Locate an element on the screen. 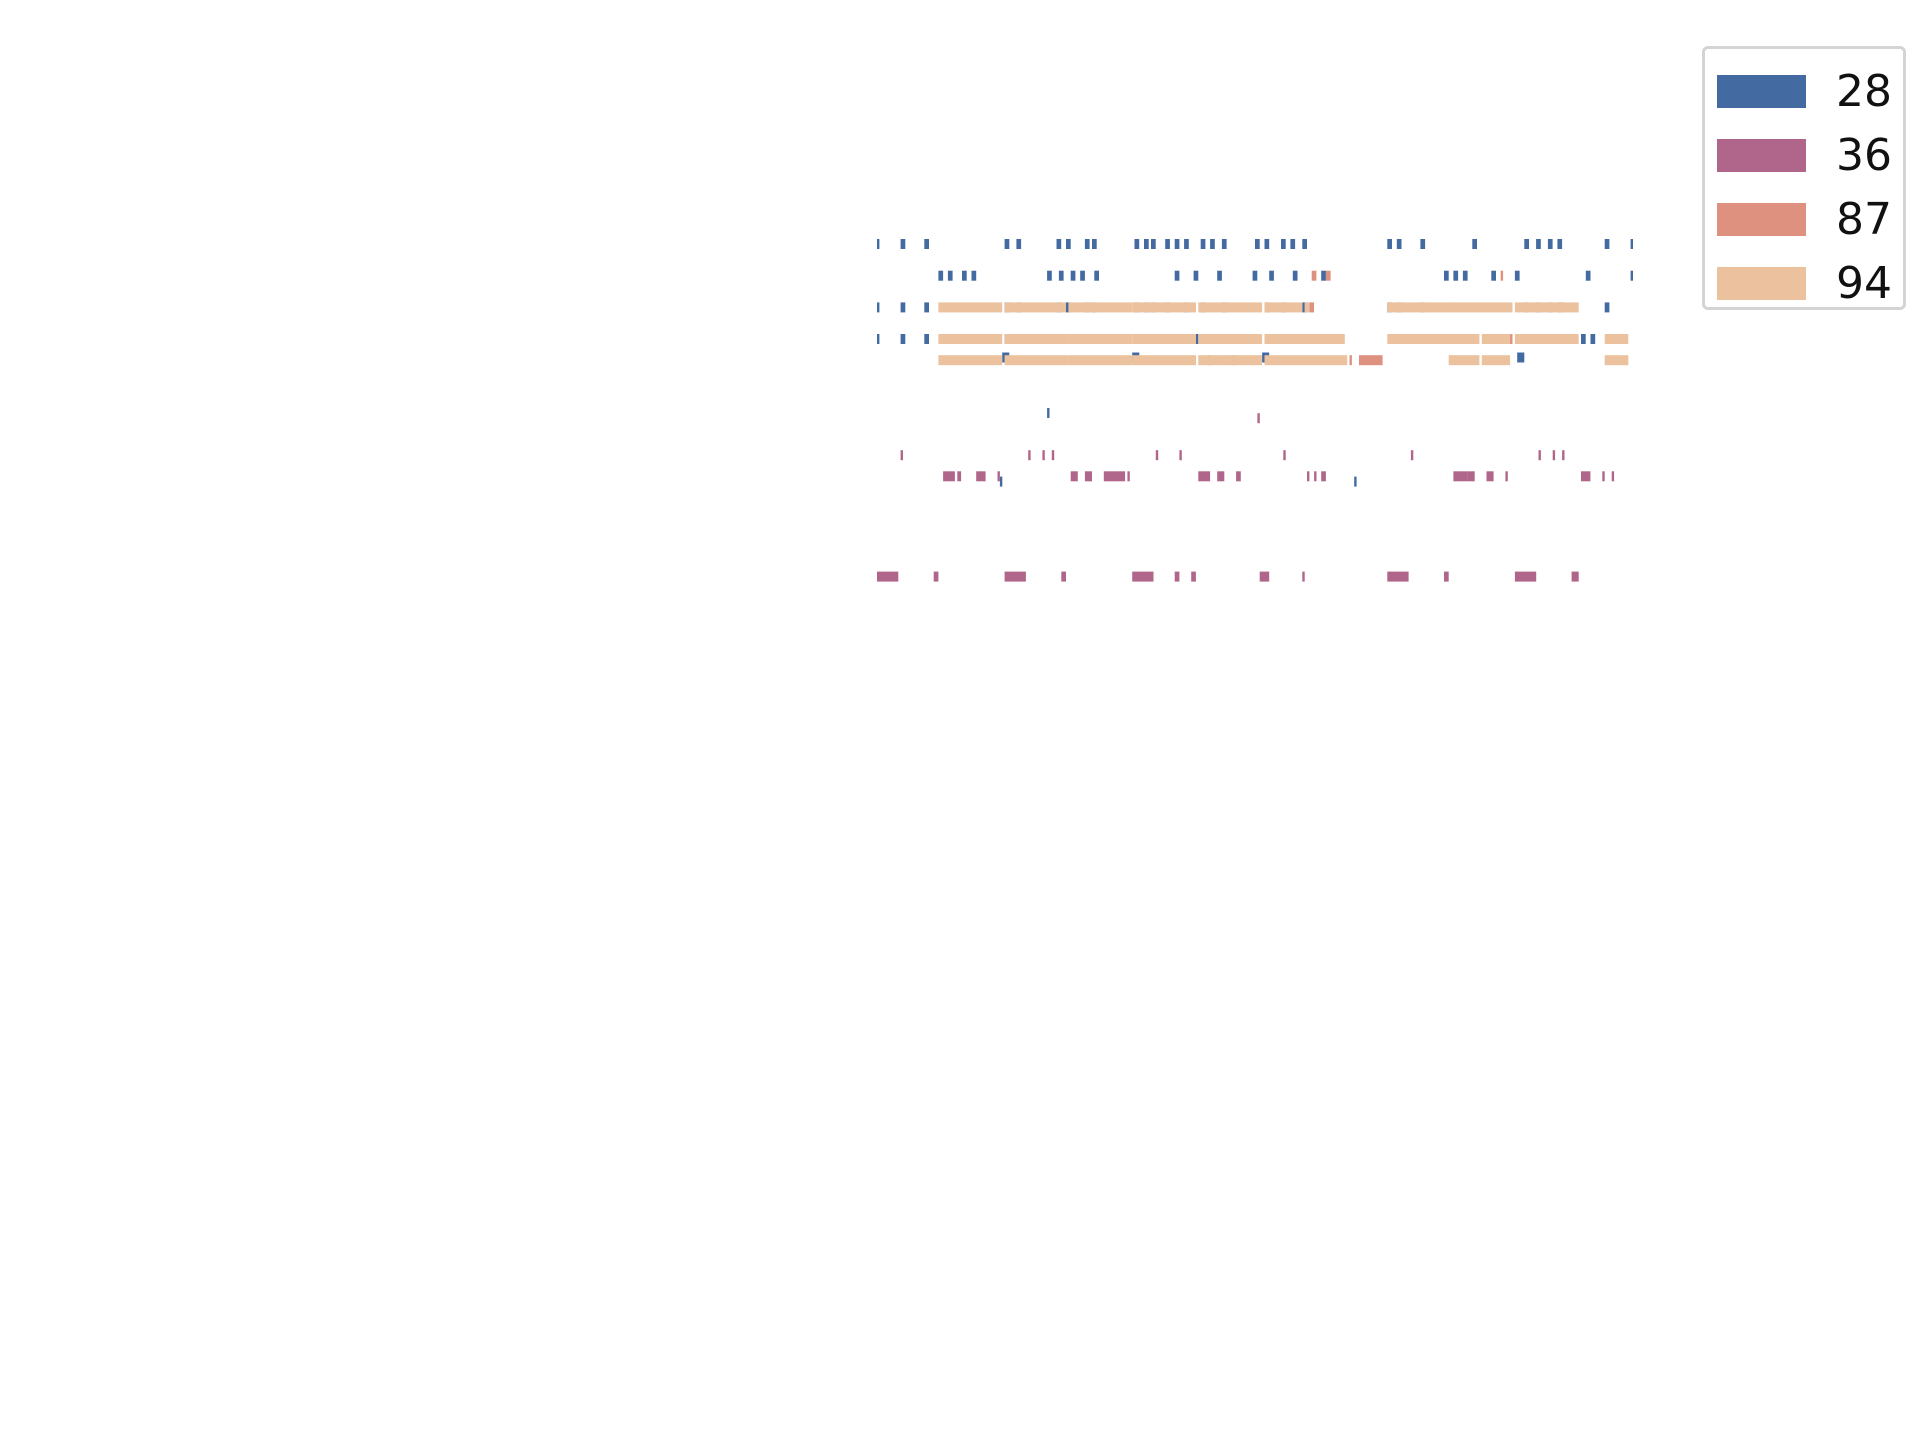  legend-label: 36 is located at coordinates (1864, 155).